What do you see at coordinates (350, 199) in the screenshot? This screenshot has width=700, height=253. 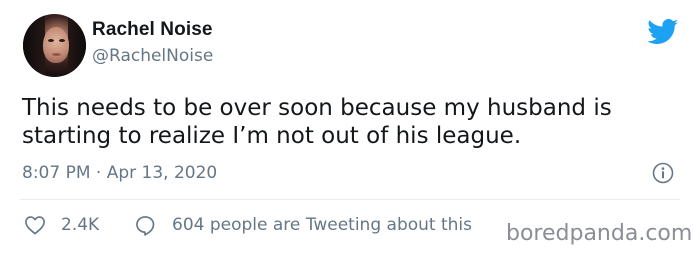 I see `divider` at bounding box center [350, 199].